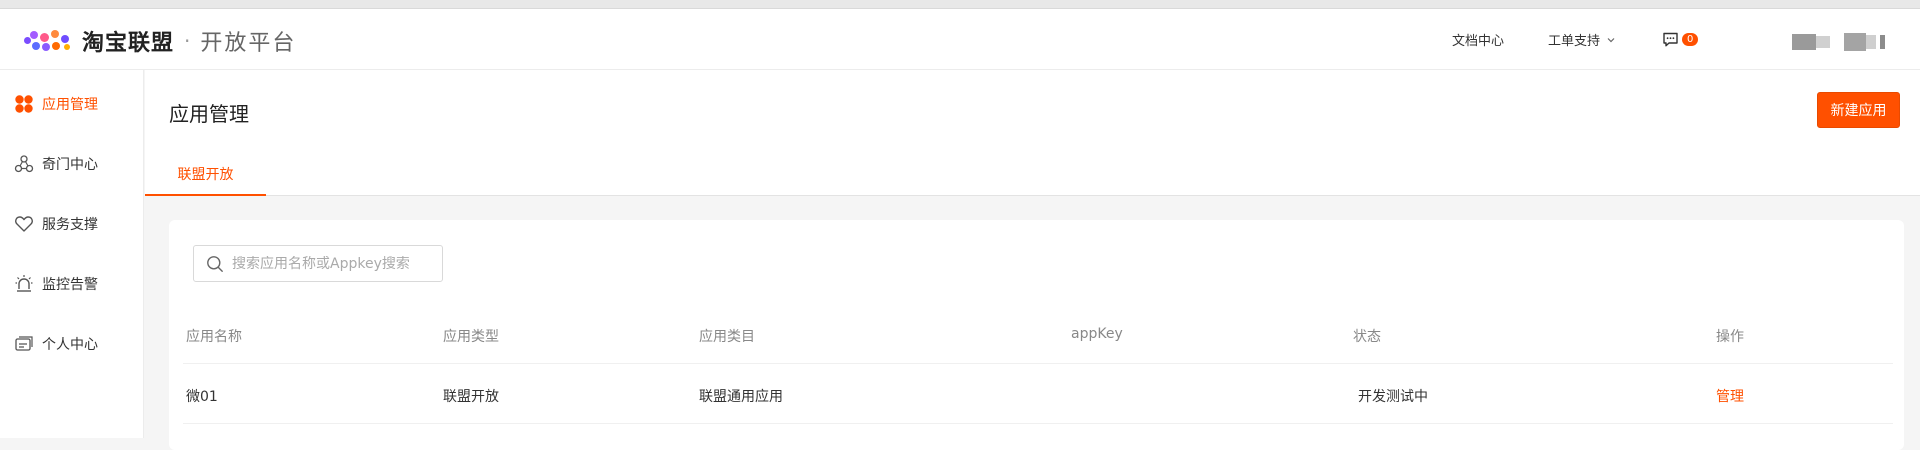 The height and width of the screenshot is (450, 1920). What do you see at coordinates (960, 39) in the screenshot?
I see `top-header: 淘宝联盟 · 开放平台 文档中心 工单支持 0` at bounding box center [960, 39].